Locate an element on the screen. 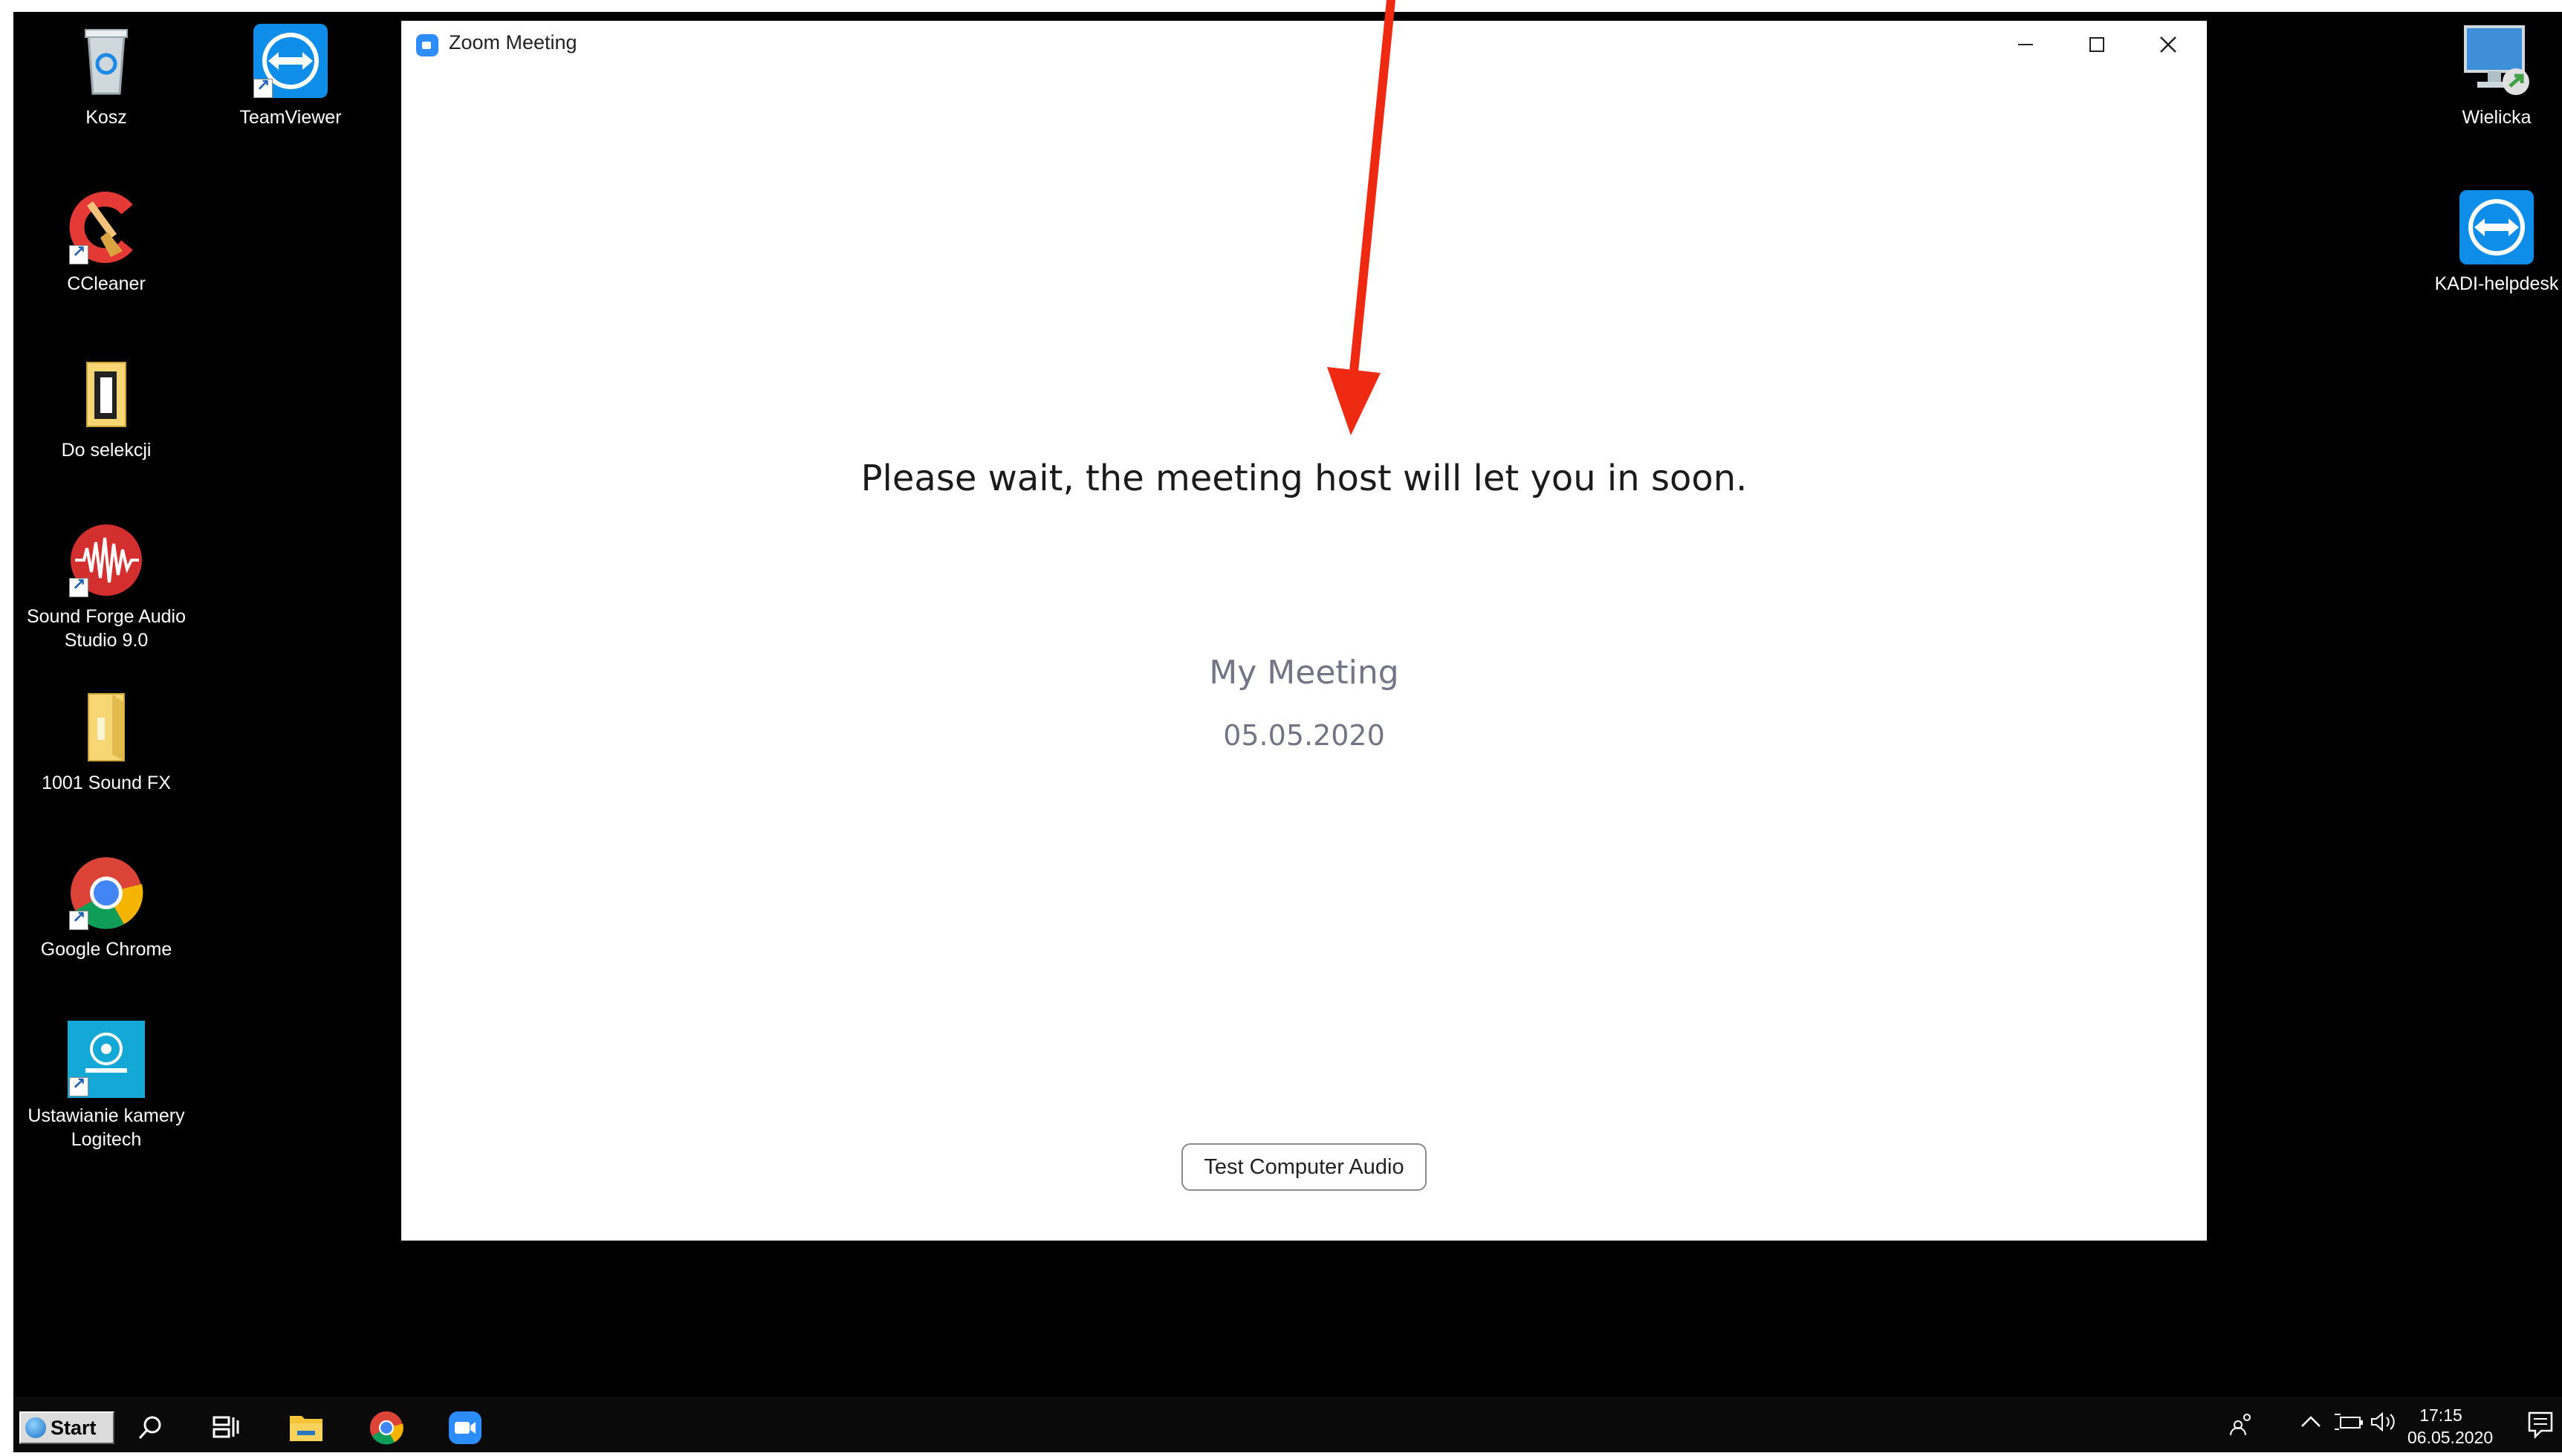 The width and height of the screenshot is (2562, 1456). desktop-icon-sound-forge: Sound Forge Audio Studio 9.0 is located at coordinates (106, 587).